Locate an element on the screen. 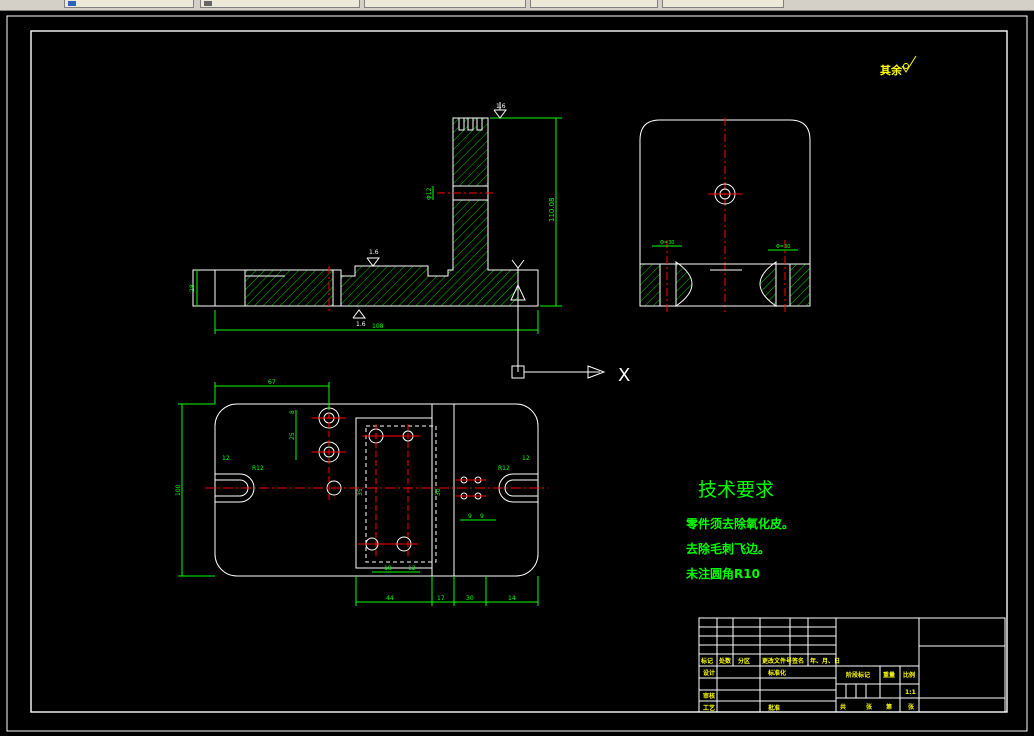 This screenshot has width=1034, height=736. tech-line-3: 未注圆角R10 is located at coordinates (722, 573).